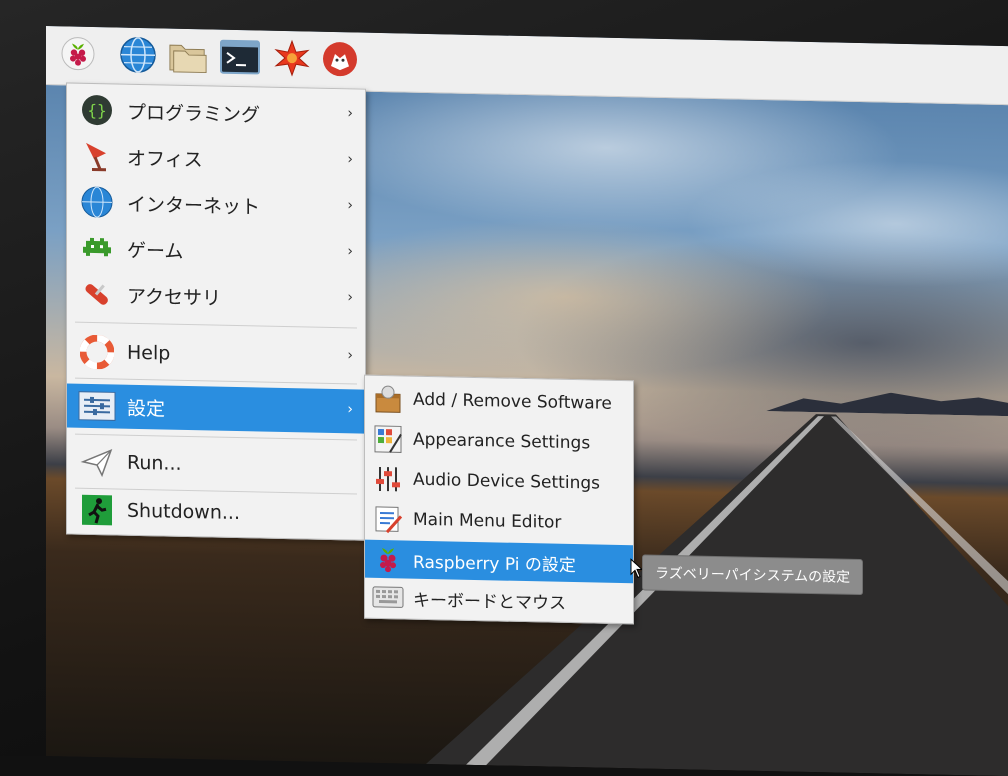 Image resolution: width=1008 pixels, height=776 pixels. Describe the element at coordinates (97, 510) in the screenshot. I see `shutdown-icon` at that location.